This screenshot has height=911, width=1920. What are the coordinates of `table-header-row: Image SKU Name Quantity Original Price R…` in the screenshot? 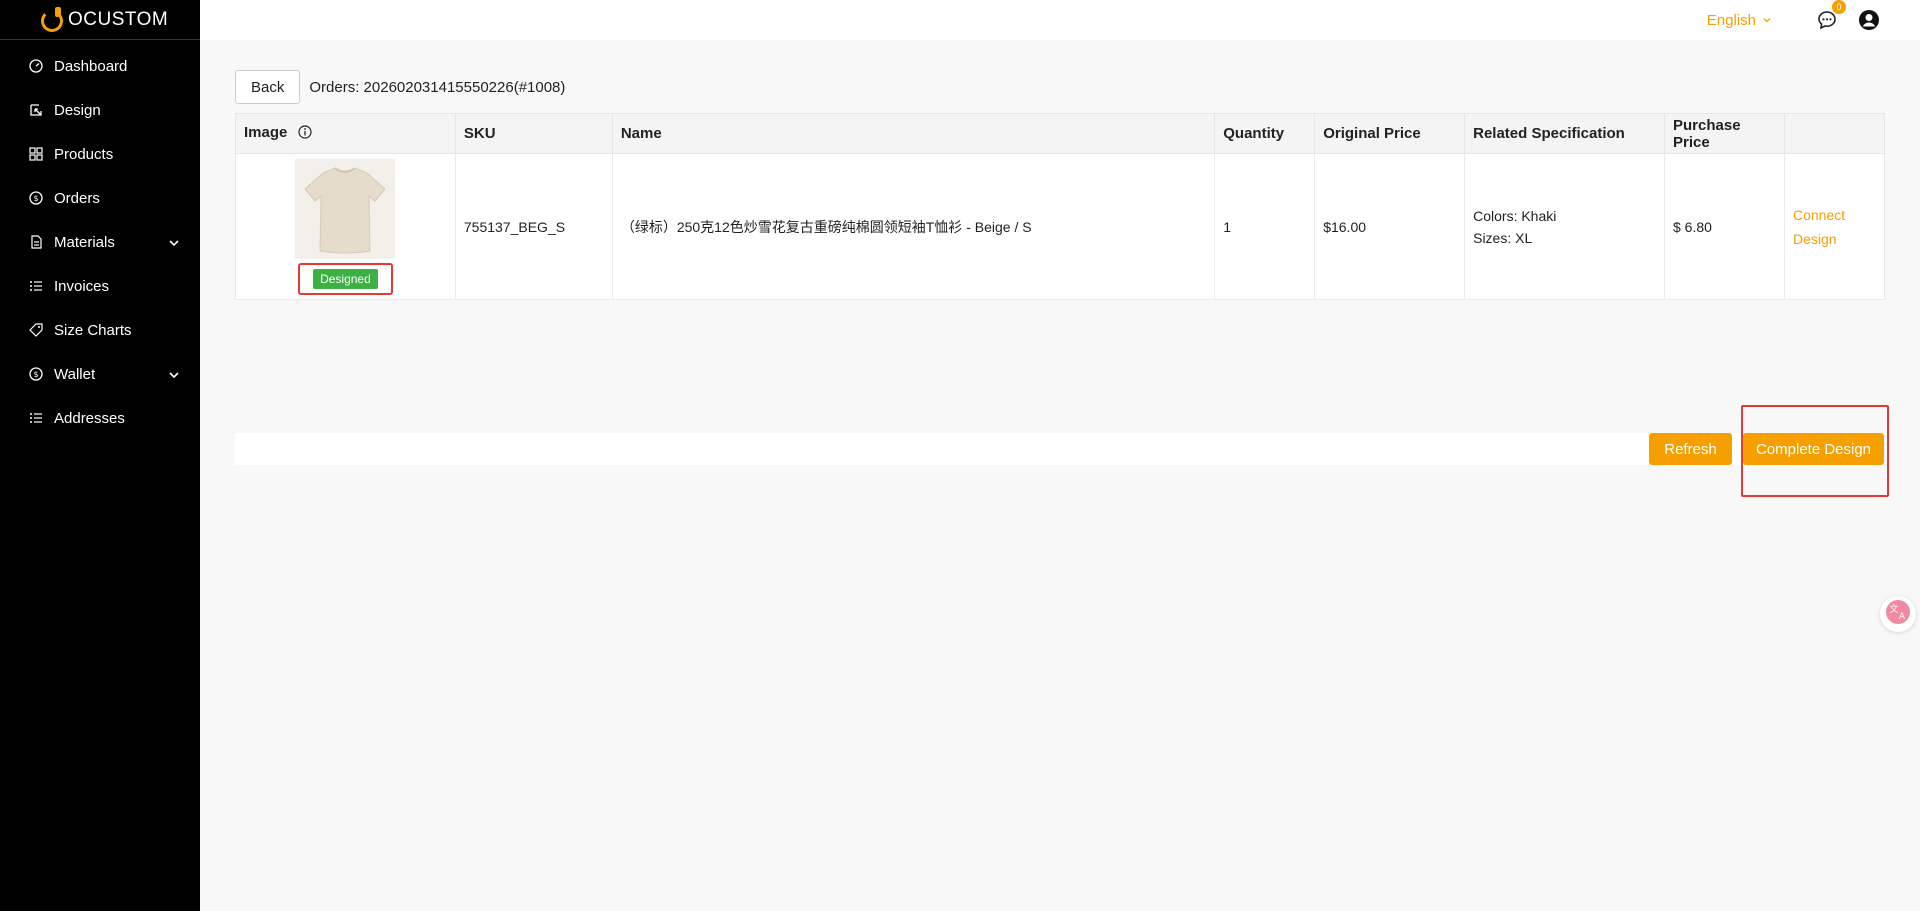 It's located at (1060, 133).